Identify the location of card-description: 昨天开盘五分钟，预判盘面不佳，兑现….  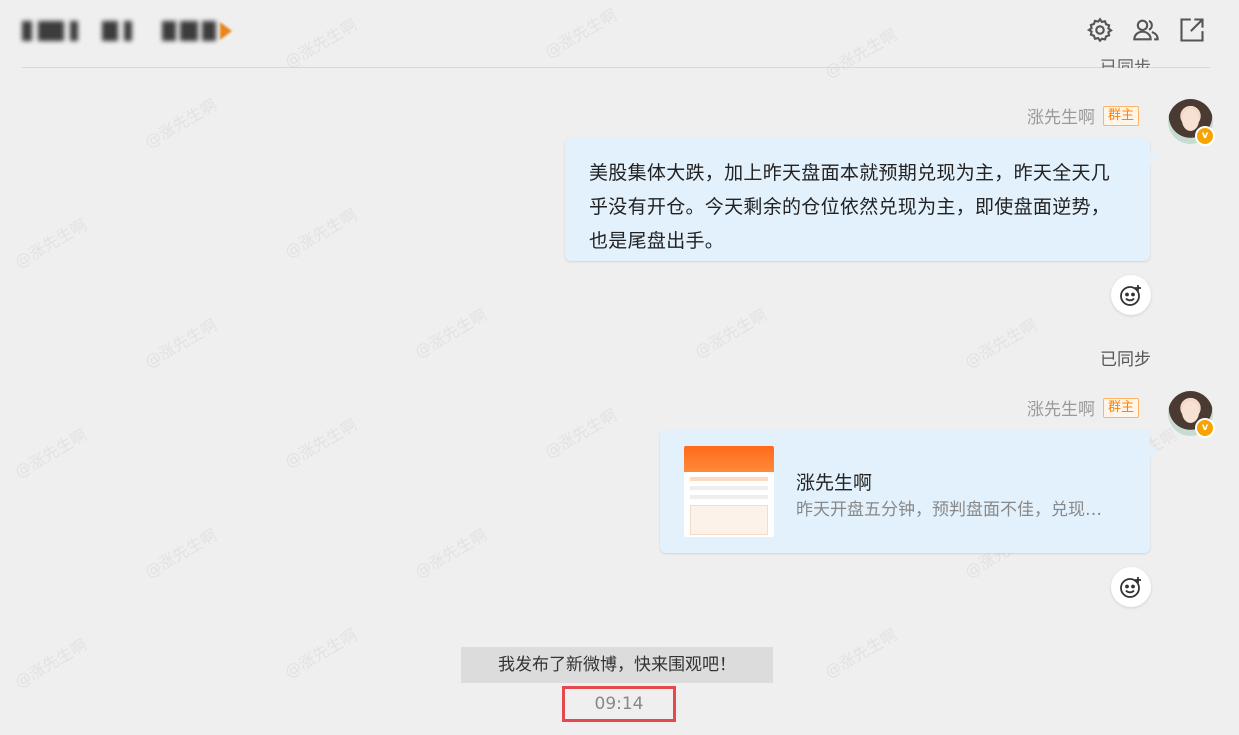
(949, 510).